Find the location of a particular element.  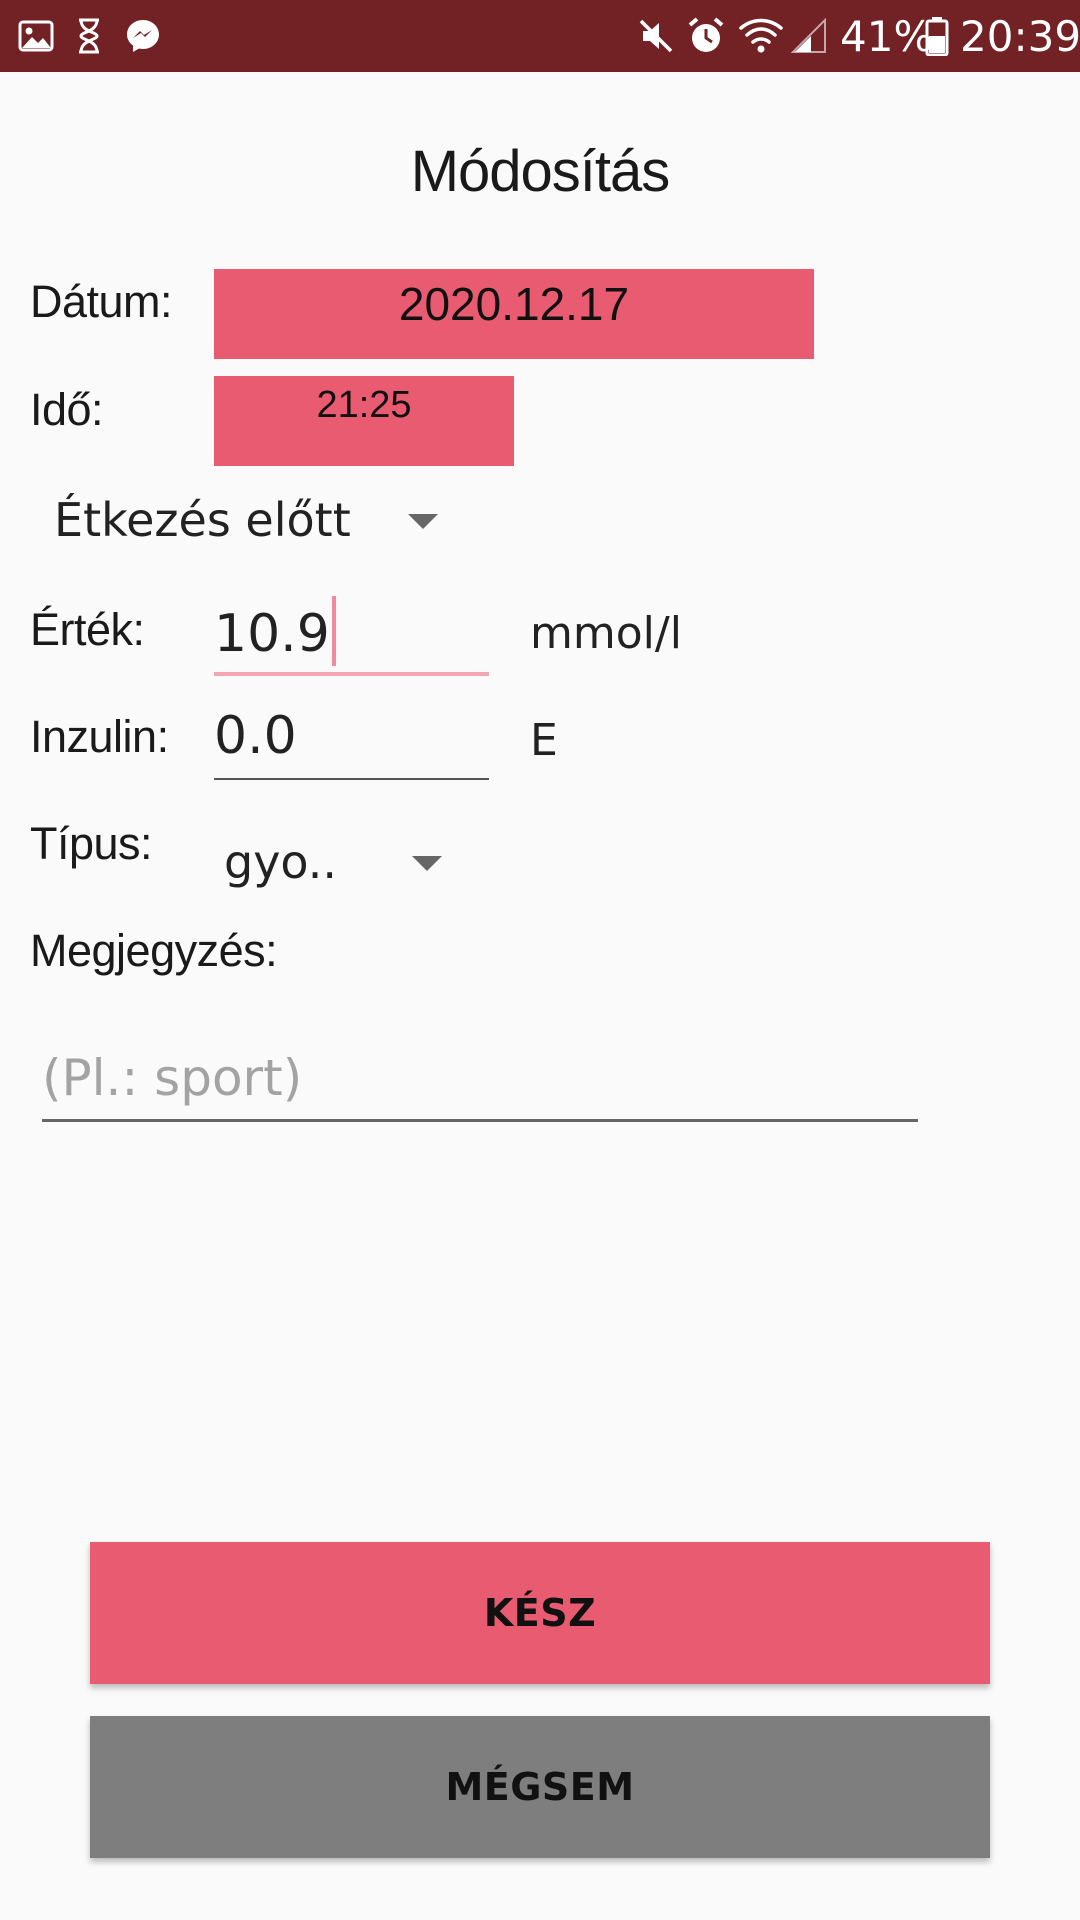

insulin-input: 0.0 is located at coordinates (351, 737).